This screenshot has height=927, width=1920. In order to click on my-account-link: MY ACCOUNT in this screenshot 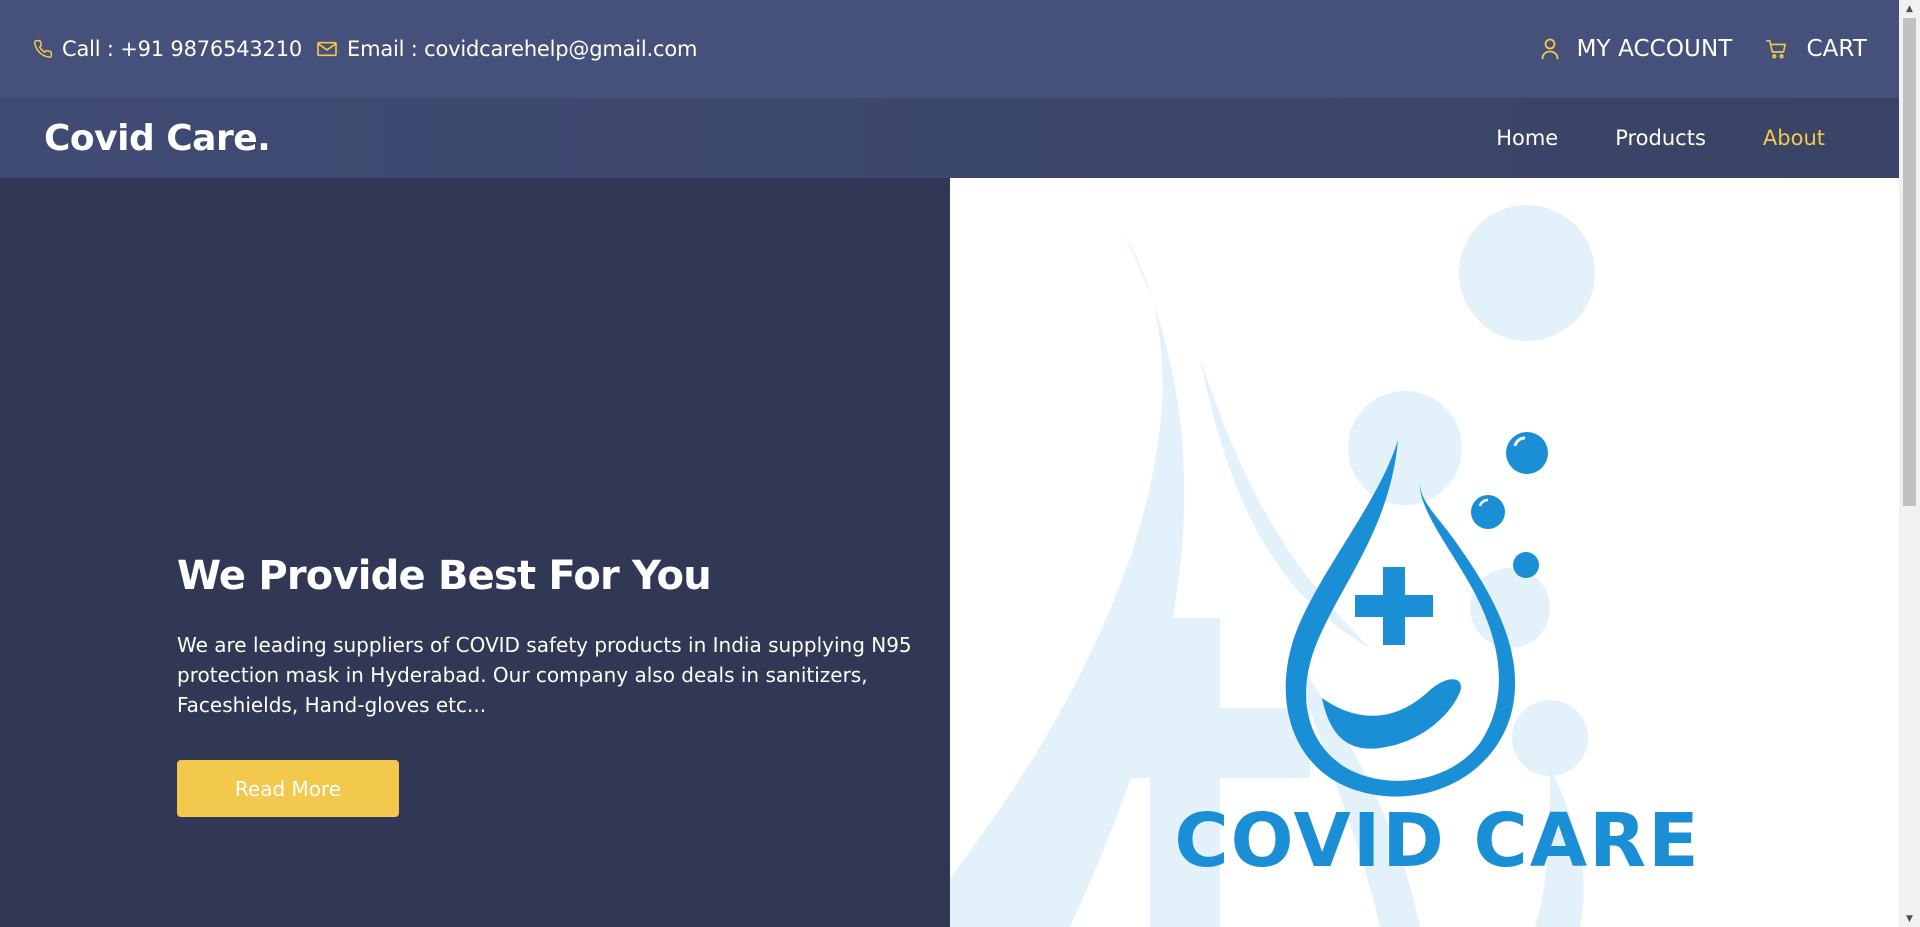, I will do `click(1637, 49)`.